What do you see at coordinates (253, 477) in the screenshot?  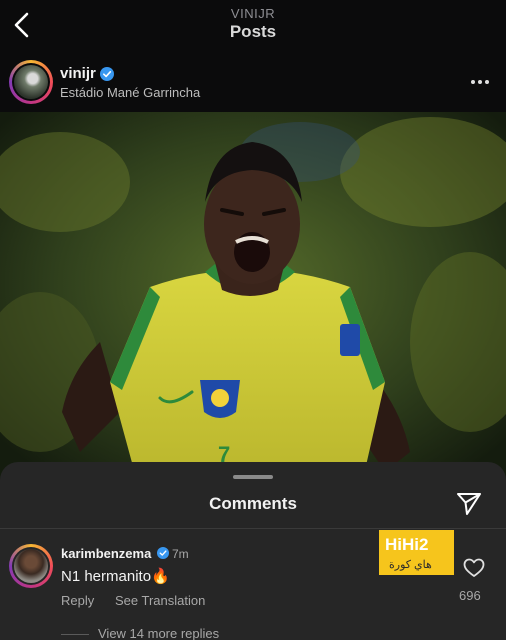 I see `sheet-drag-handle` at bounding box center [253, 477].